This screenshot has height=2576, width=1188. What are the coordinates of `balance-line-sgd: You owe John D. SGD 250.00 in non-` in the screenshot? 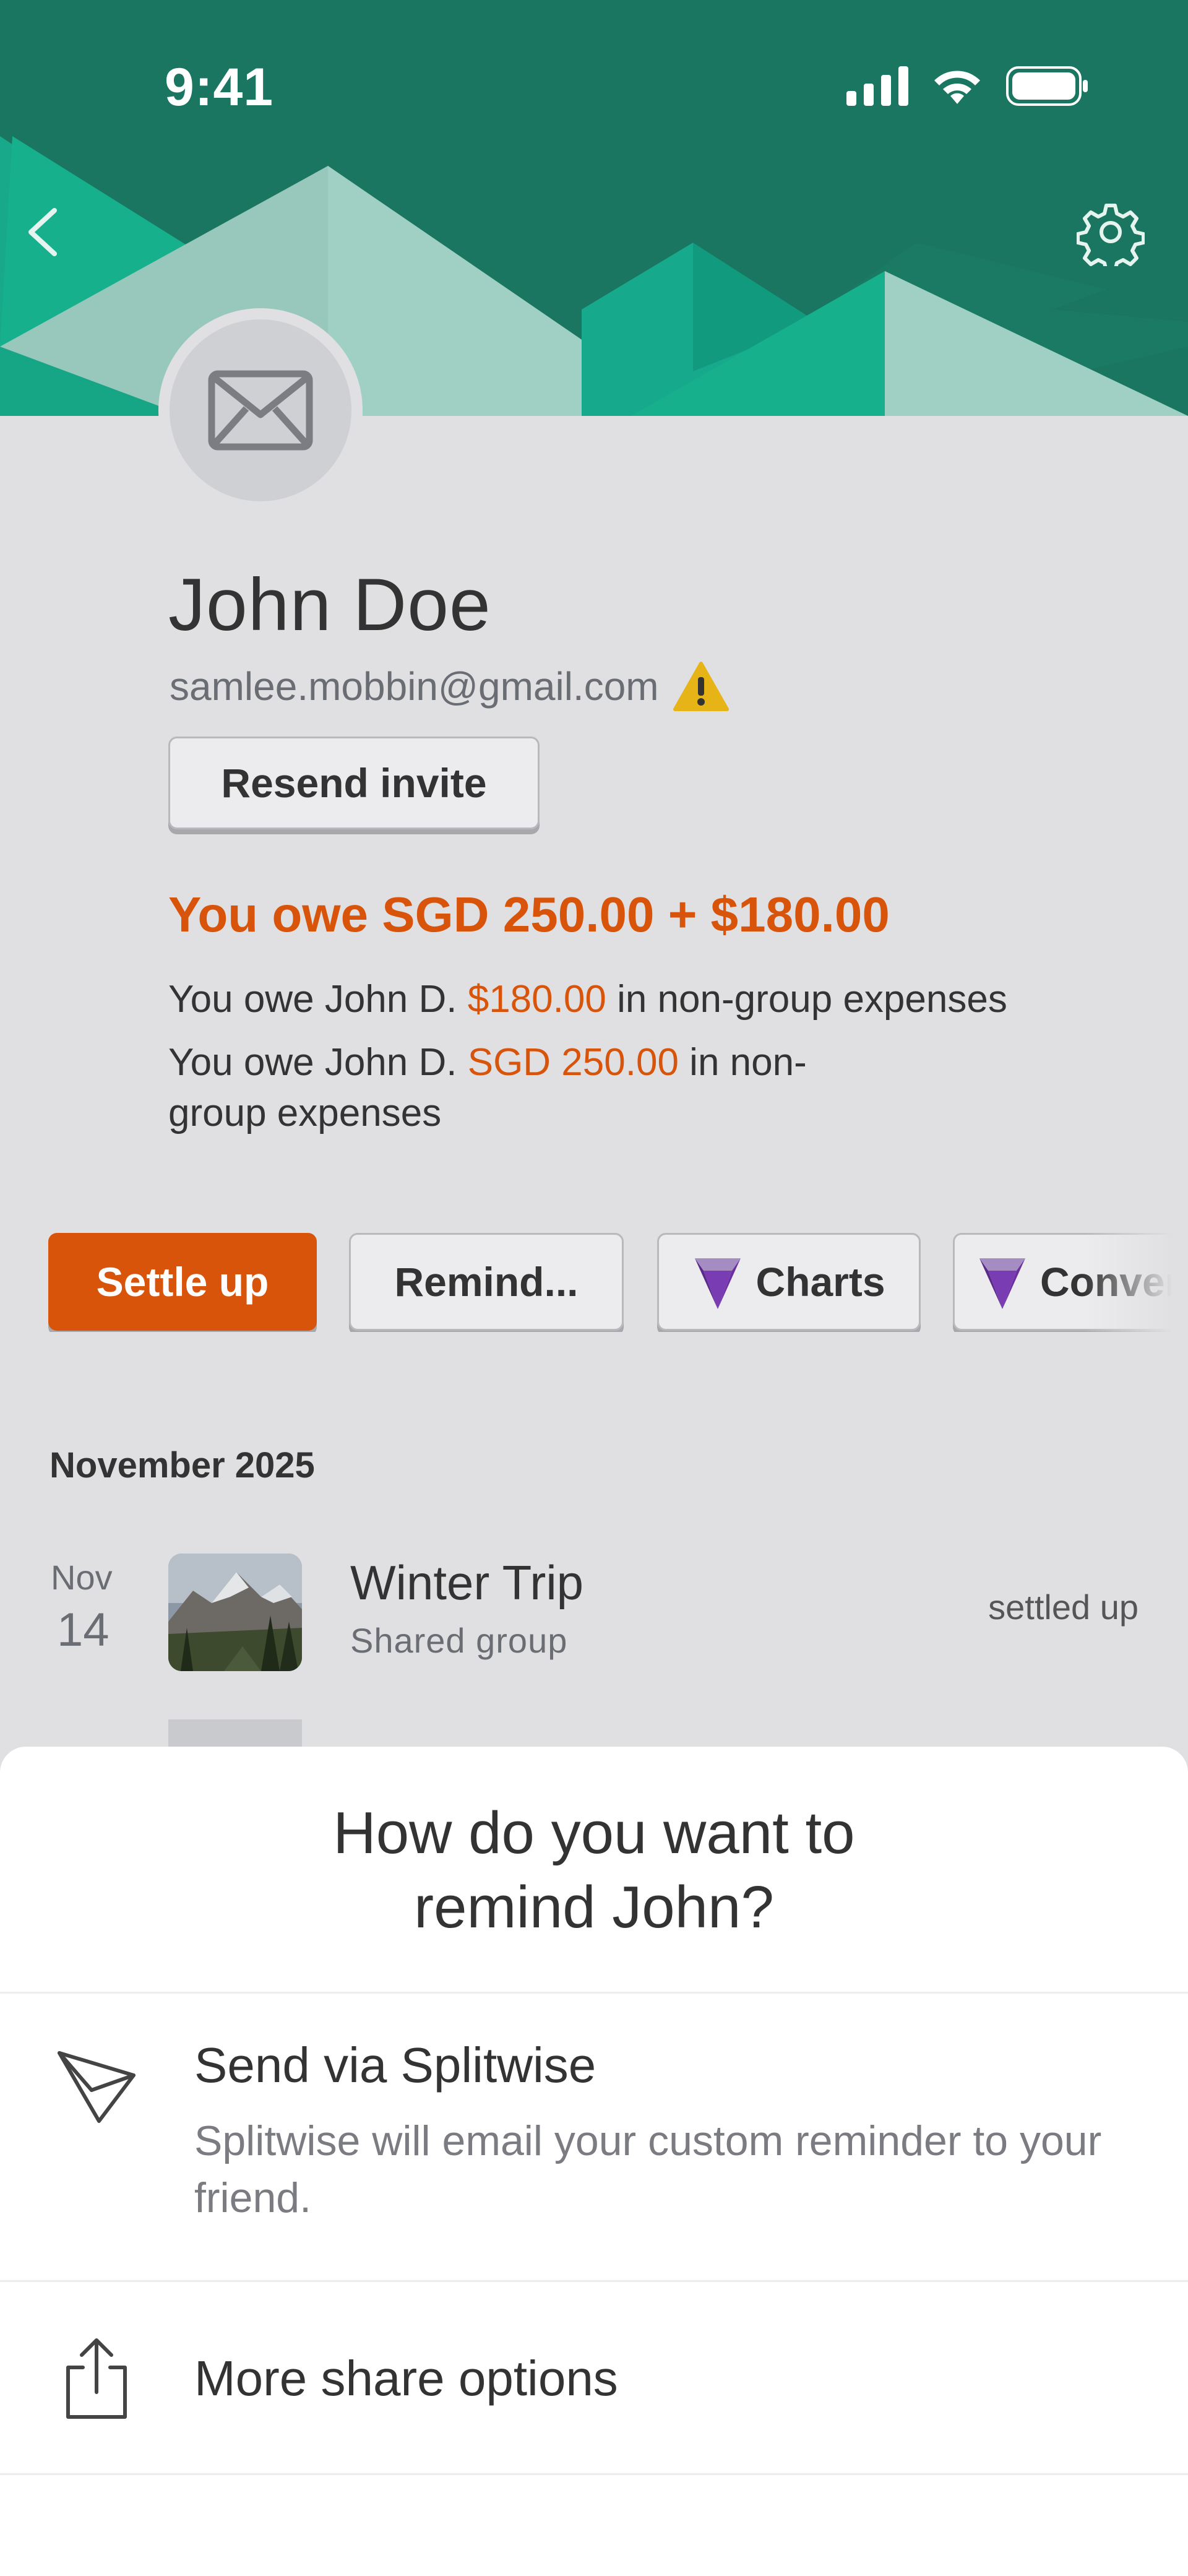 It's located at (487, 1062).